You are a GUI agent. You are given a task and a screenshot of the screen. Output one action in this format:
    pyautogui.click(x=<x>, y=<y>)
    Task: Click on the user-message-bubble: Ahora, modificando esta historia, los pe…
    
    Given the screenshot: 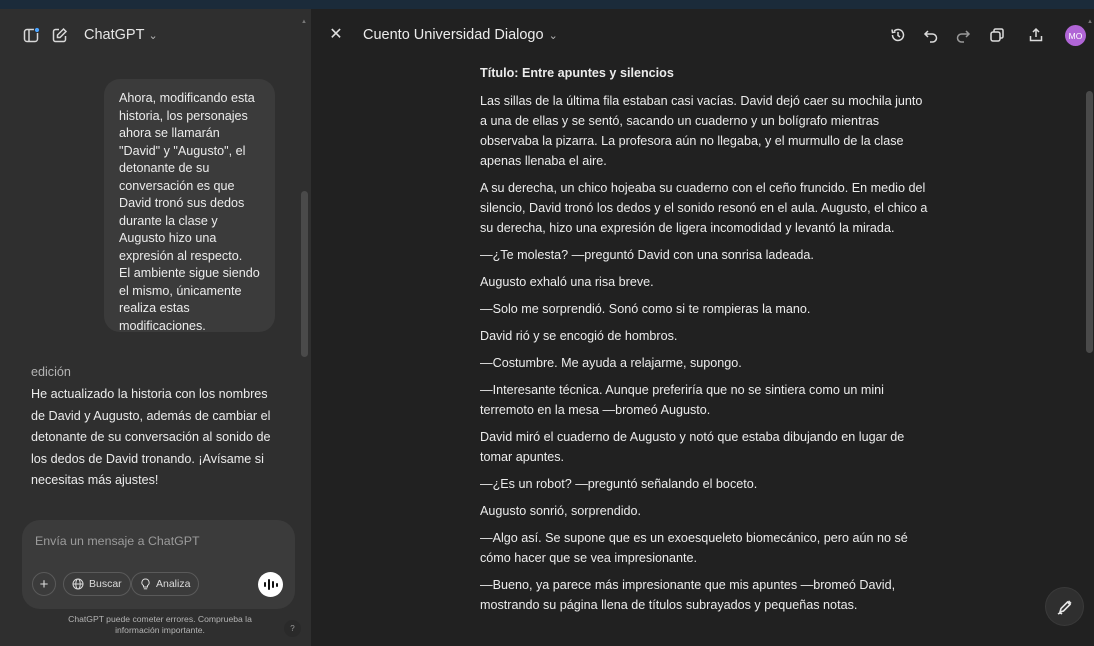 What is the action you would take?
    pyautogui.click(x=189, y=206)
    